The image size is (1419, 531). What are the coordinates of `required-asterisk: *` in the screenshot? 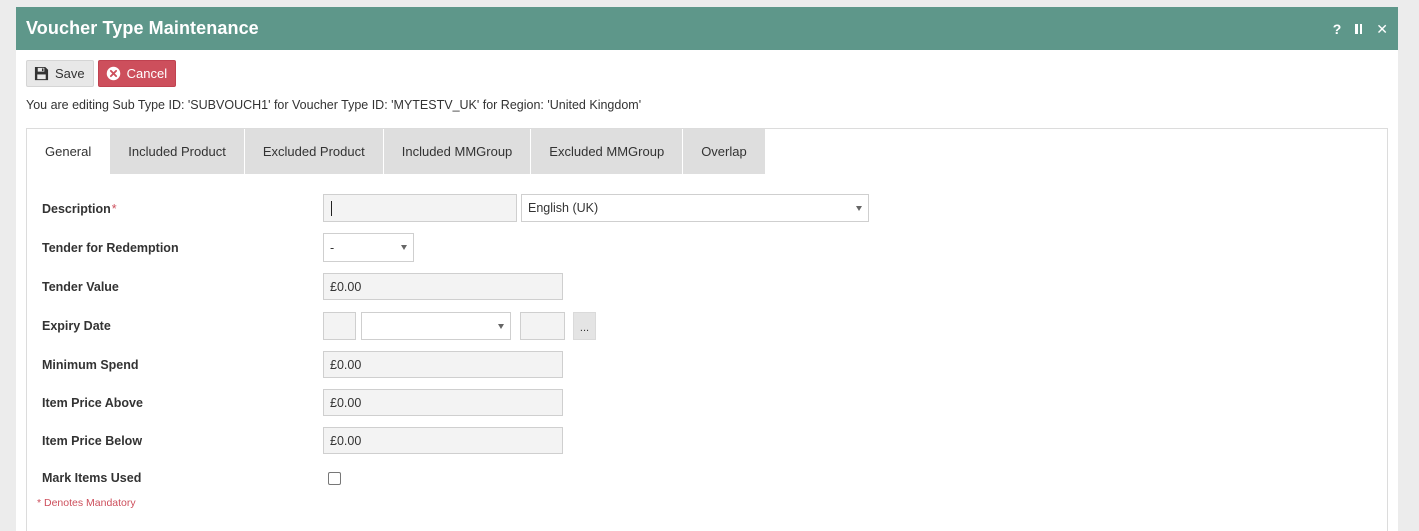 It's located at (114, 209).